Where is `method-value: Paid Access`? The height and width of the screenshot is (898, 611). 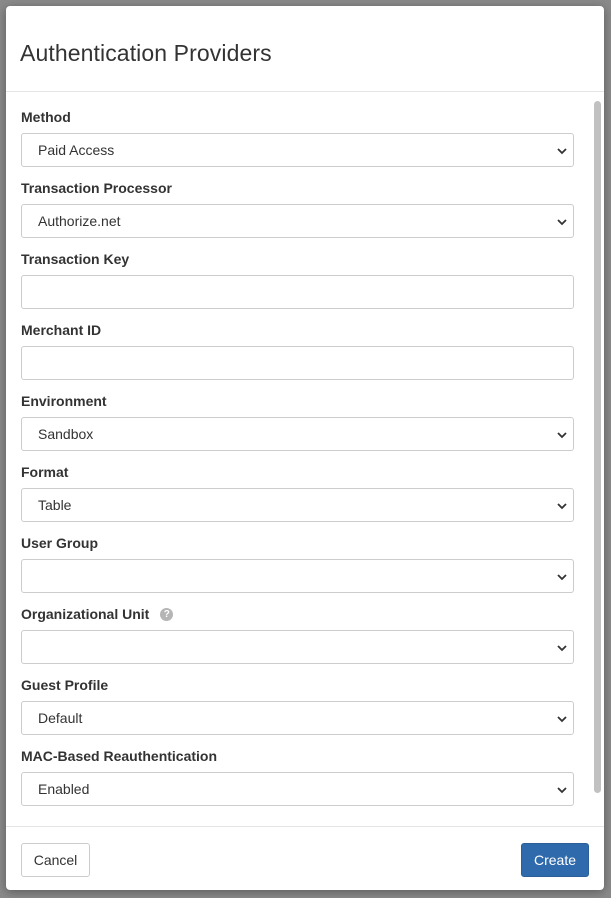
method-value: Paid Access is located at coordinates (76, 150).